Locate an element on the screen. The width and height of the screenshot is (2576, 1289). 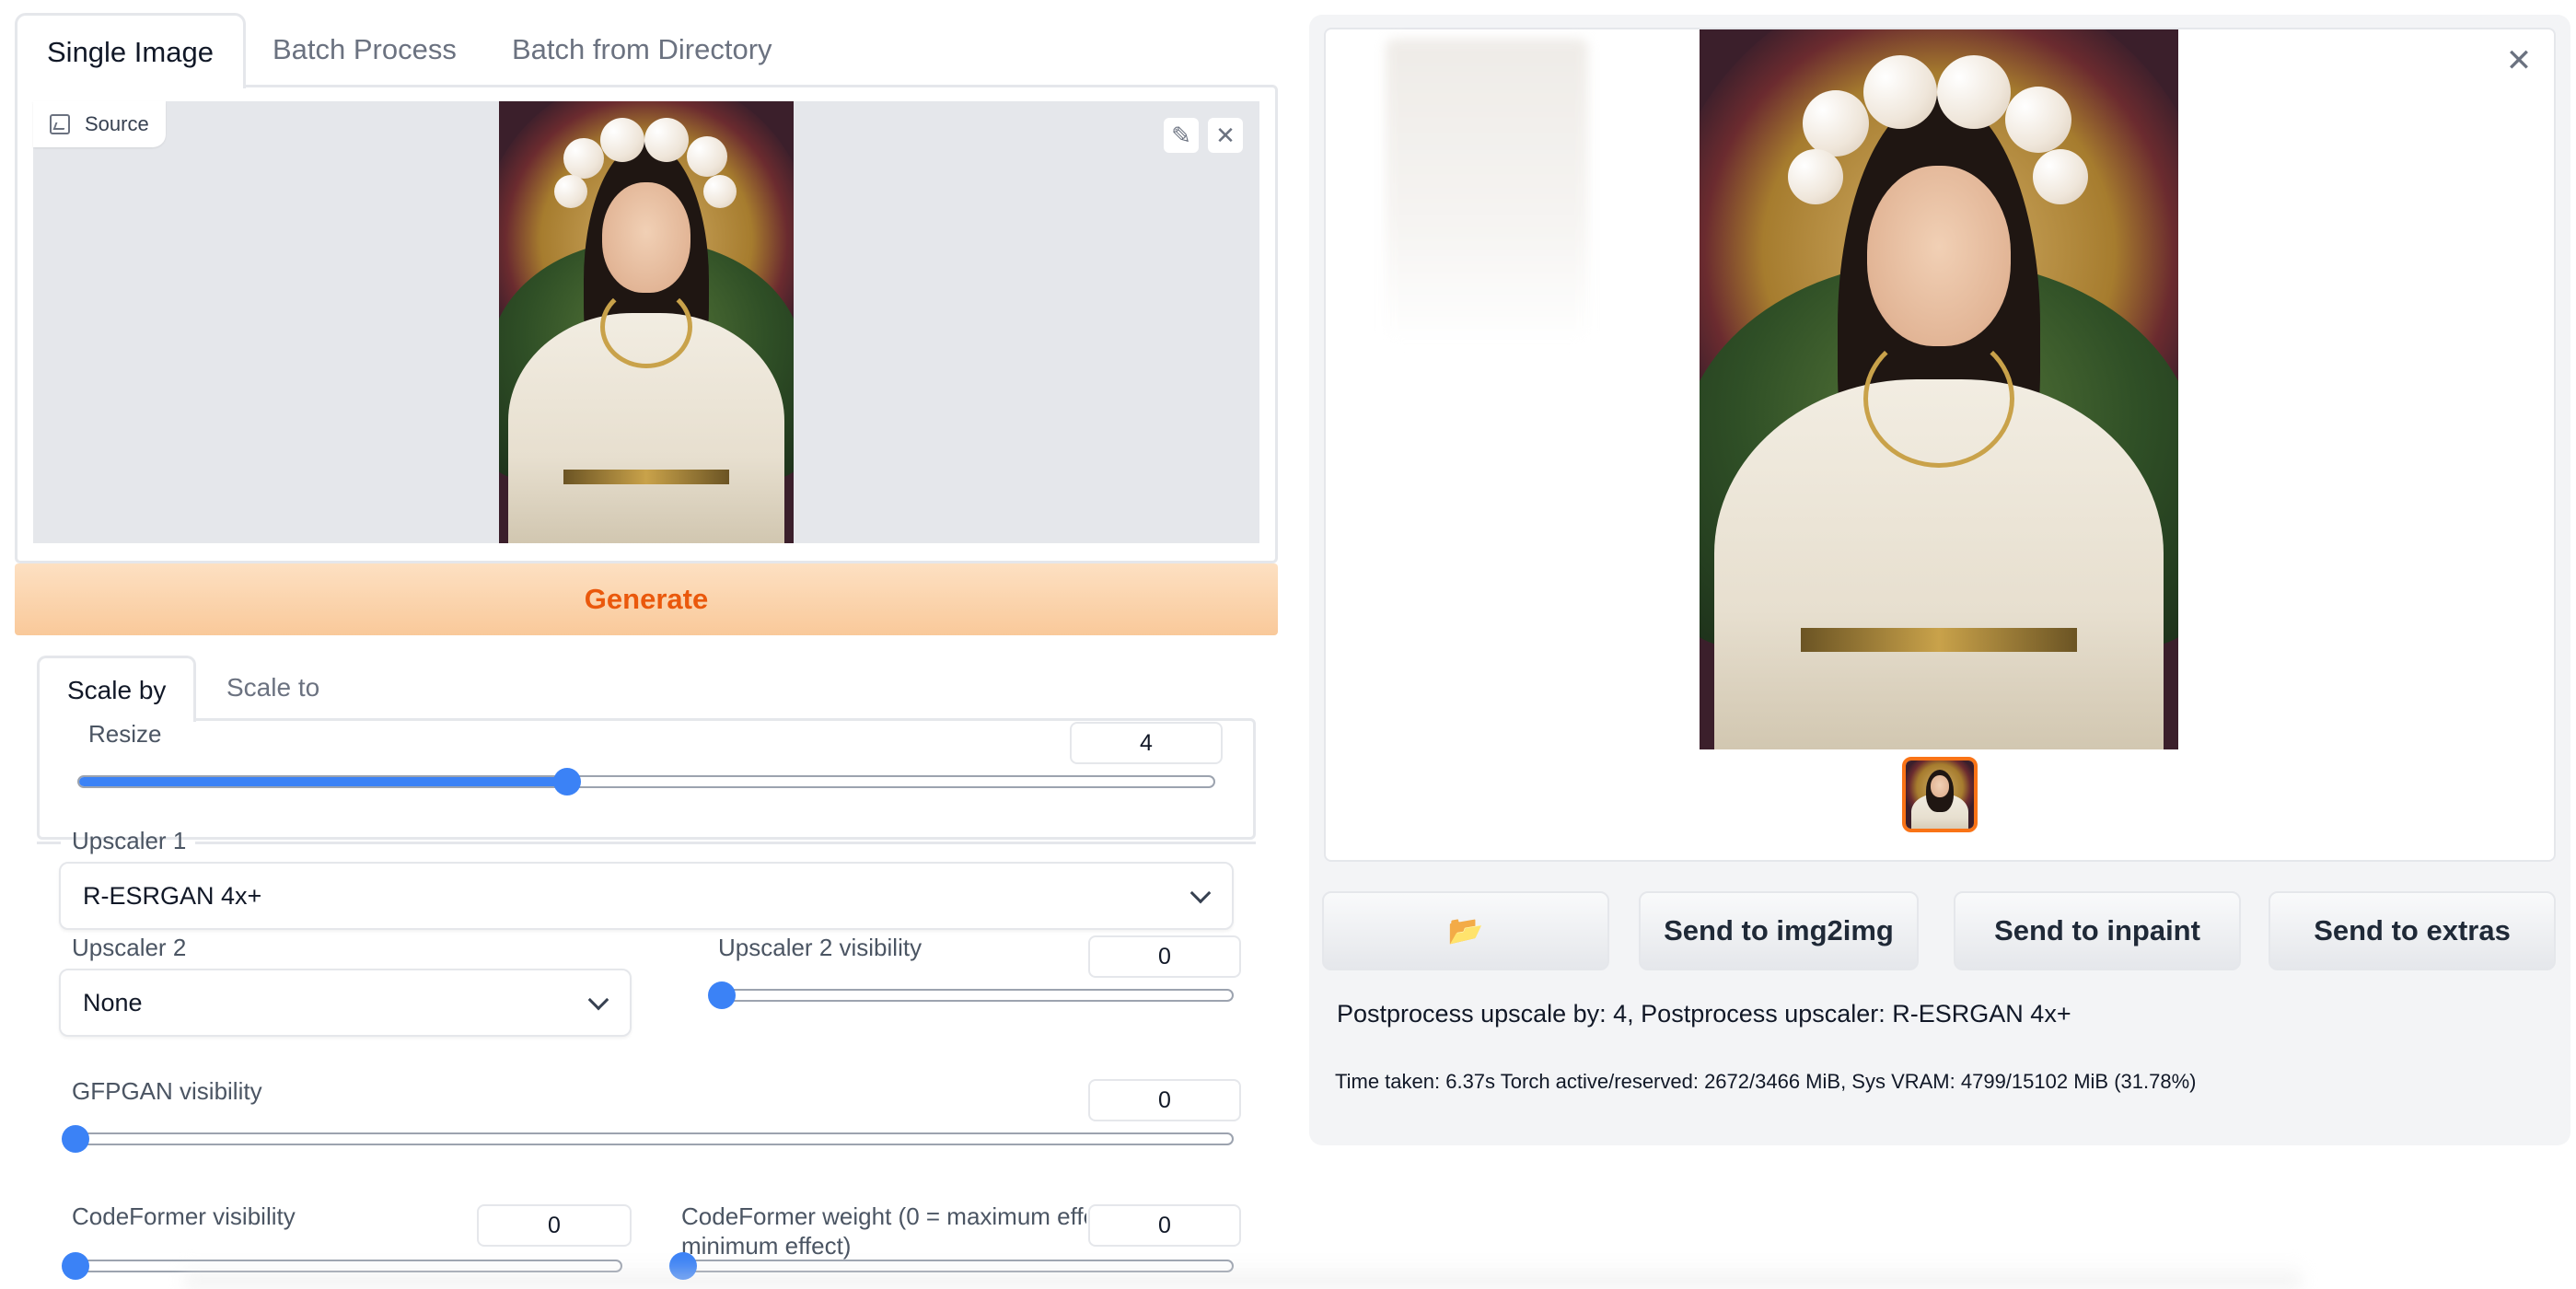
send-to-inpaint-button: Send to inpaint is located at coordinates (2097, 930).